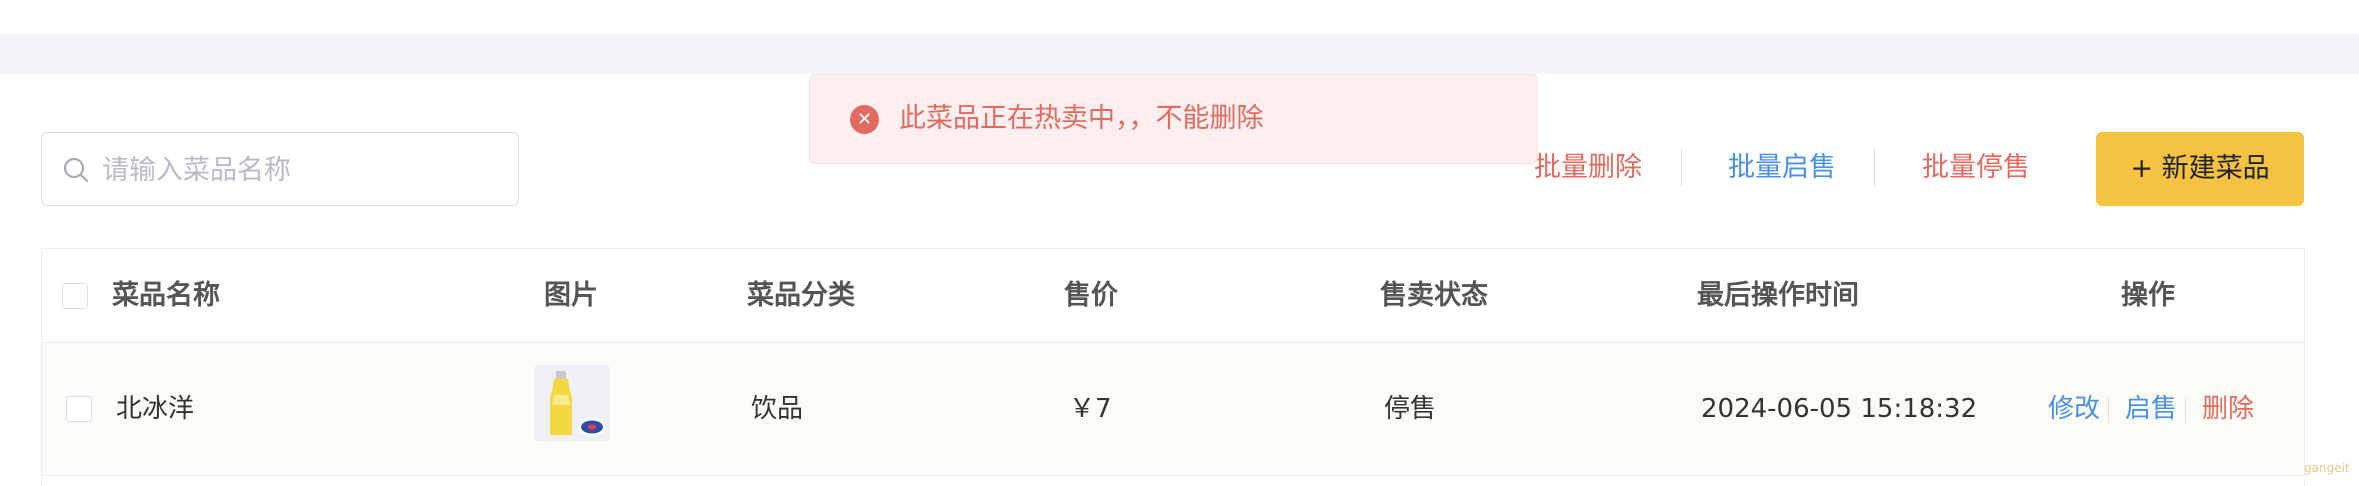 Image resolution: width=2359 pixels, height=486 pixels. Describe the element at coordinates (76, 170) in the screenshot. I see `search-icon` at that location.